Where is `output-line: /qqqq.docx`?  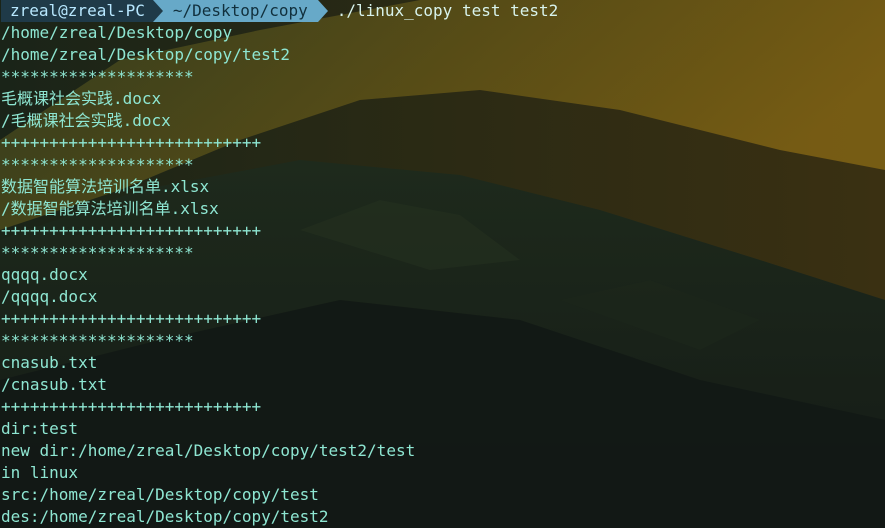
output-line: /qqqq.docx is located at coordinates (49, 296).